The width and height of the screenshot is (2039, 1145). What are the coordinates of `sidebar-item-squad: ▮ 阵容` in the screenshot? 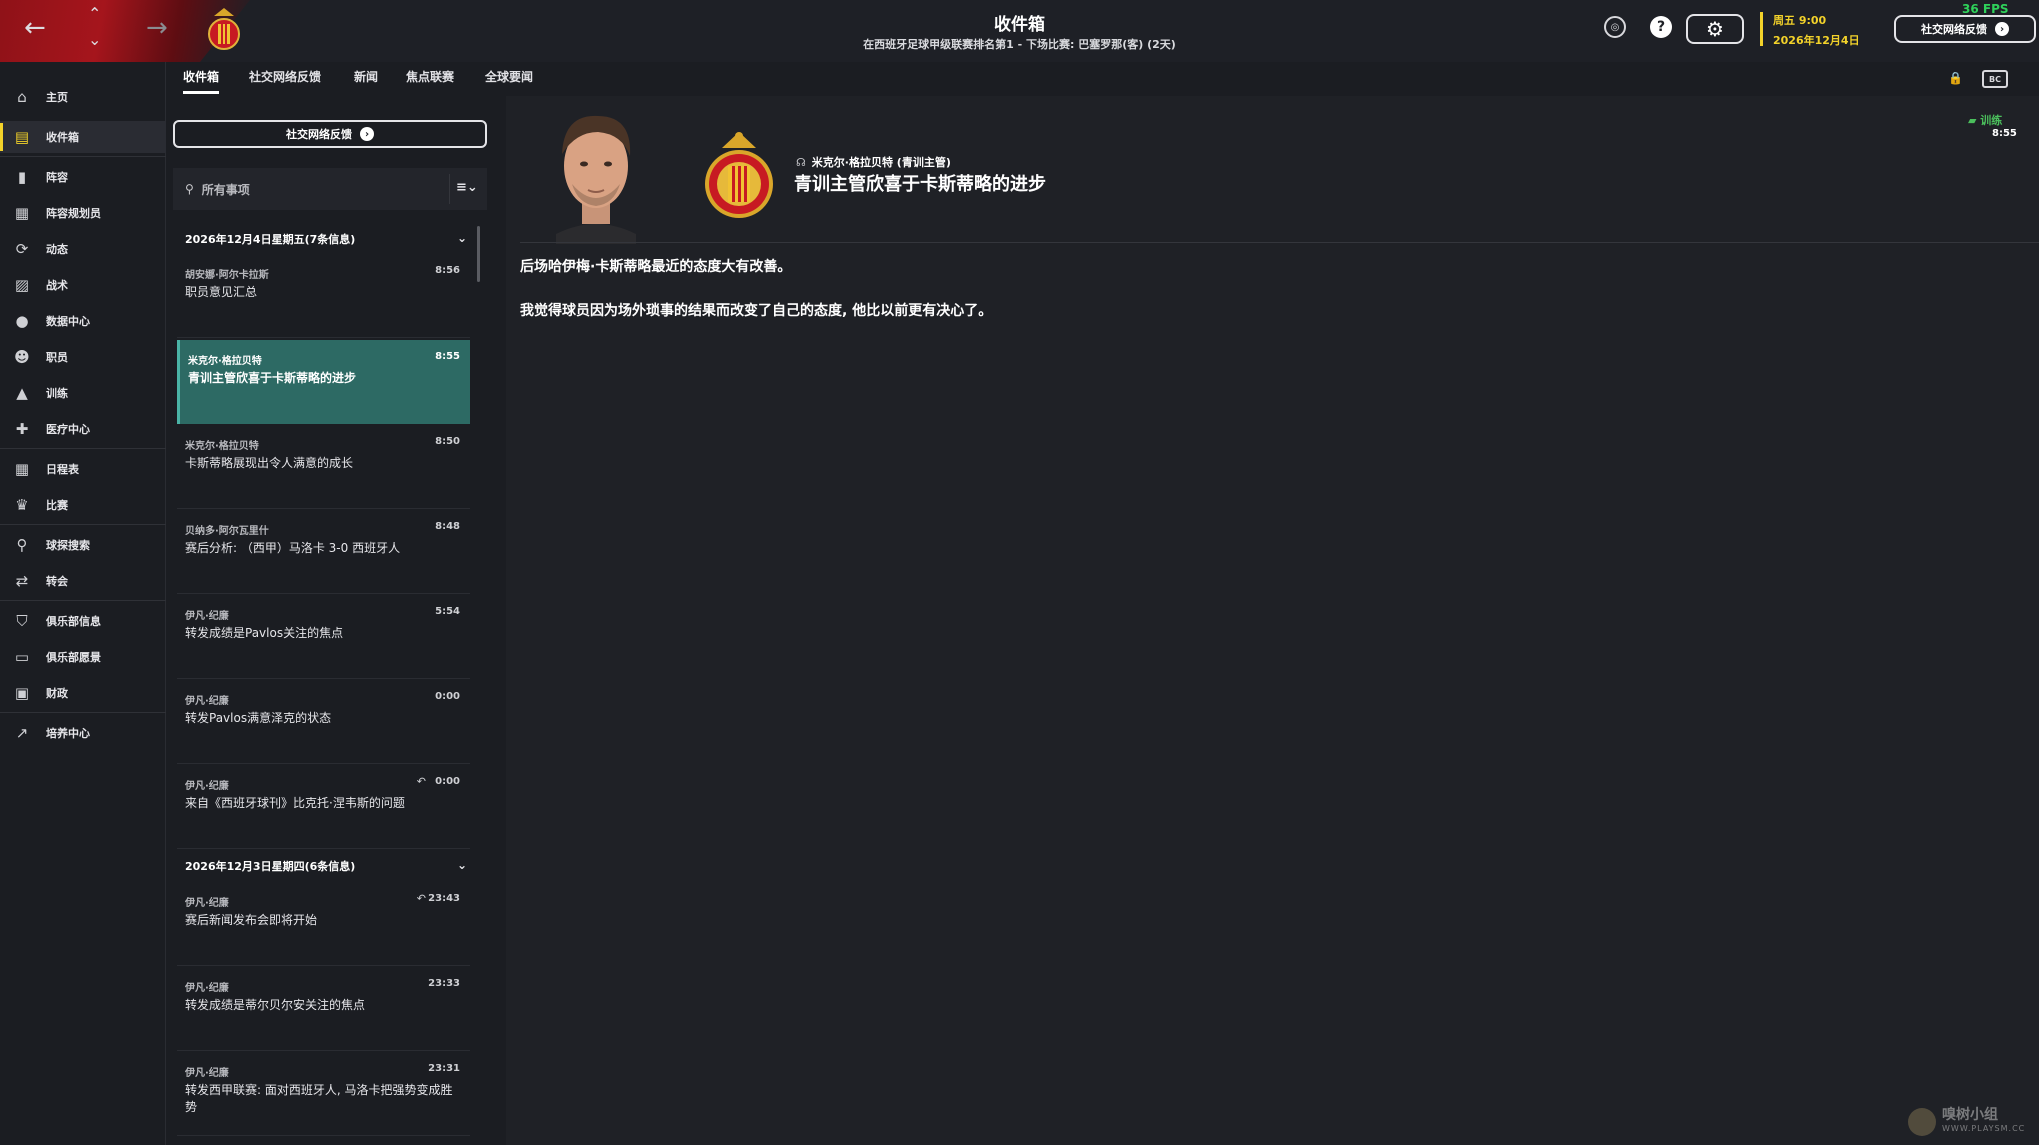 It's located at (83, 177).